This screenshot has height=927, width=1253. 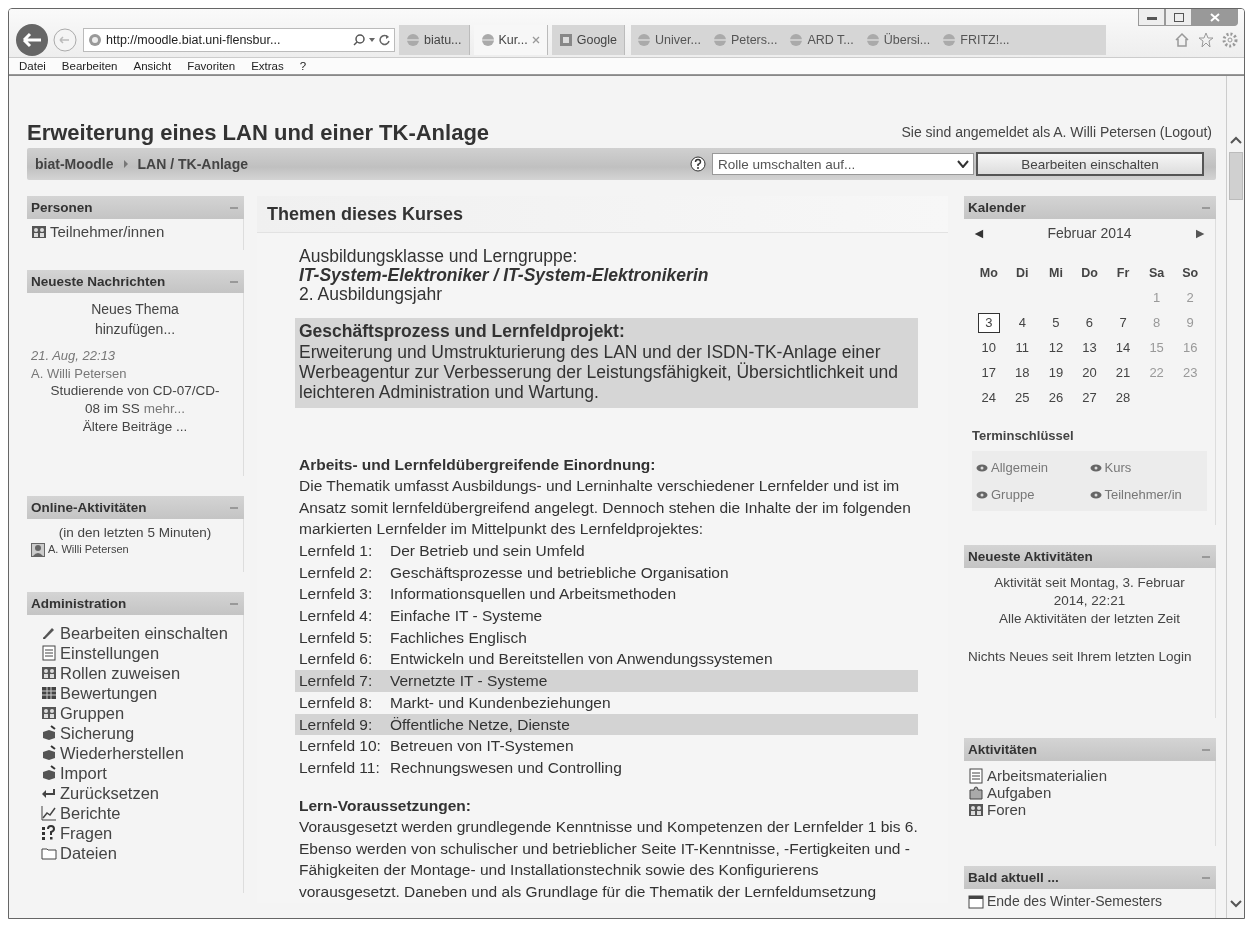 I want to click on back-button, so click(x=32, y=40).